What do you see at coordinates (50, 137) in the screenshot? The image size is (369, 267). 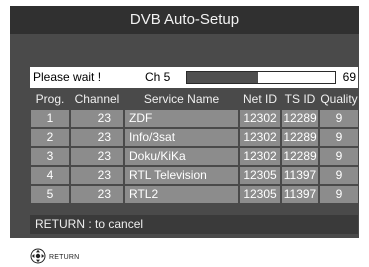 I see `row-prog: 2` at bounding box center [50, 137].